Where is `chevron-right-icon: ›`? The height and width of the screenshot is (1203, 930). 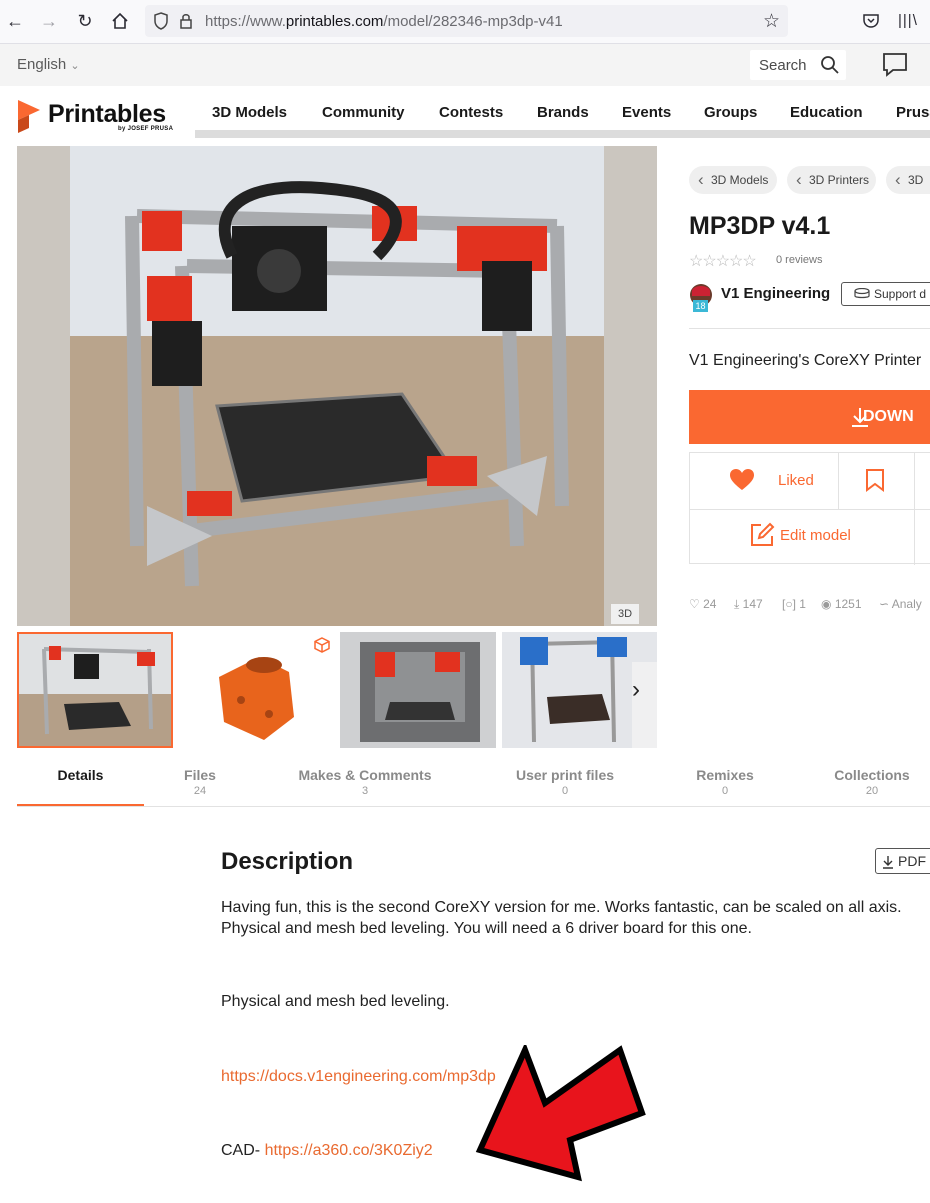
chevron-right-icon: › is located at coordinates (636, 690).